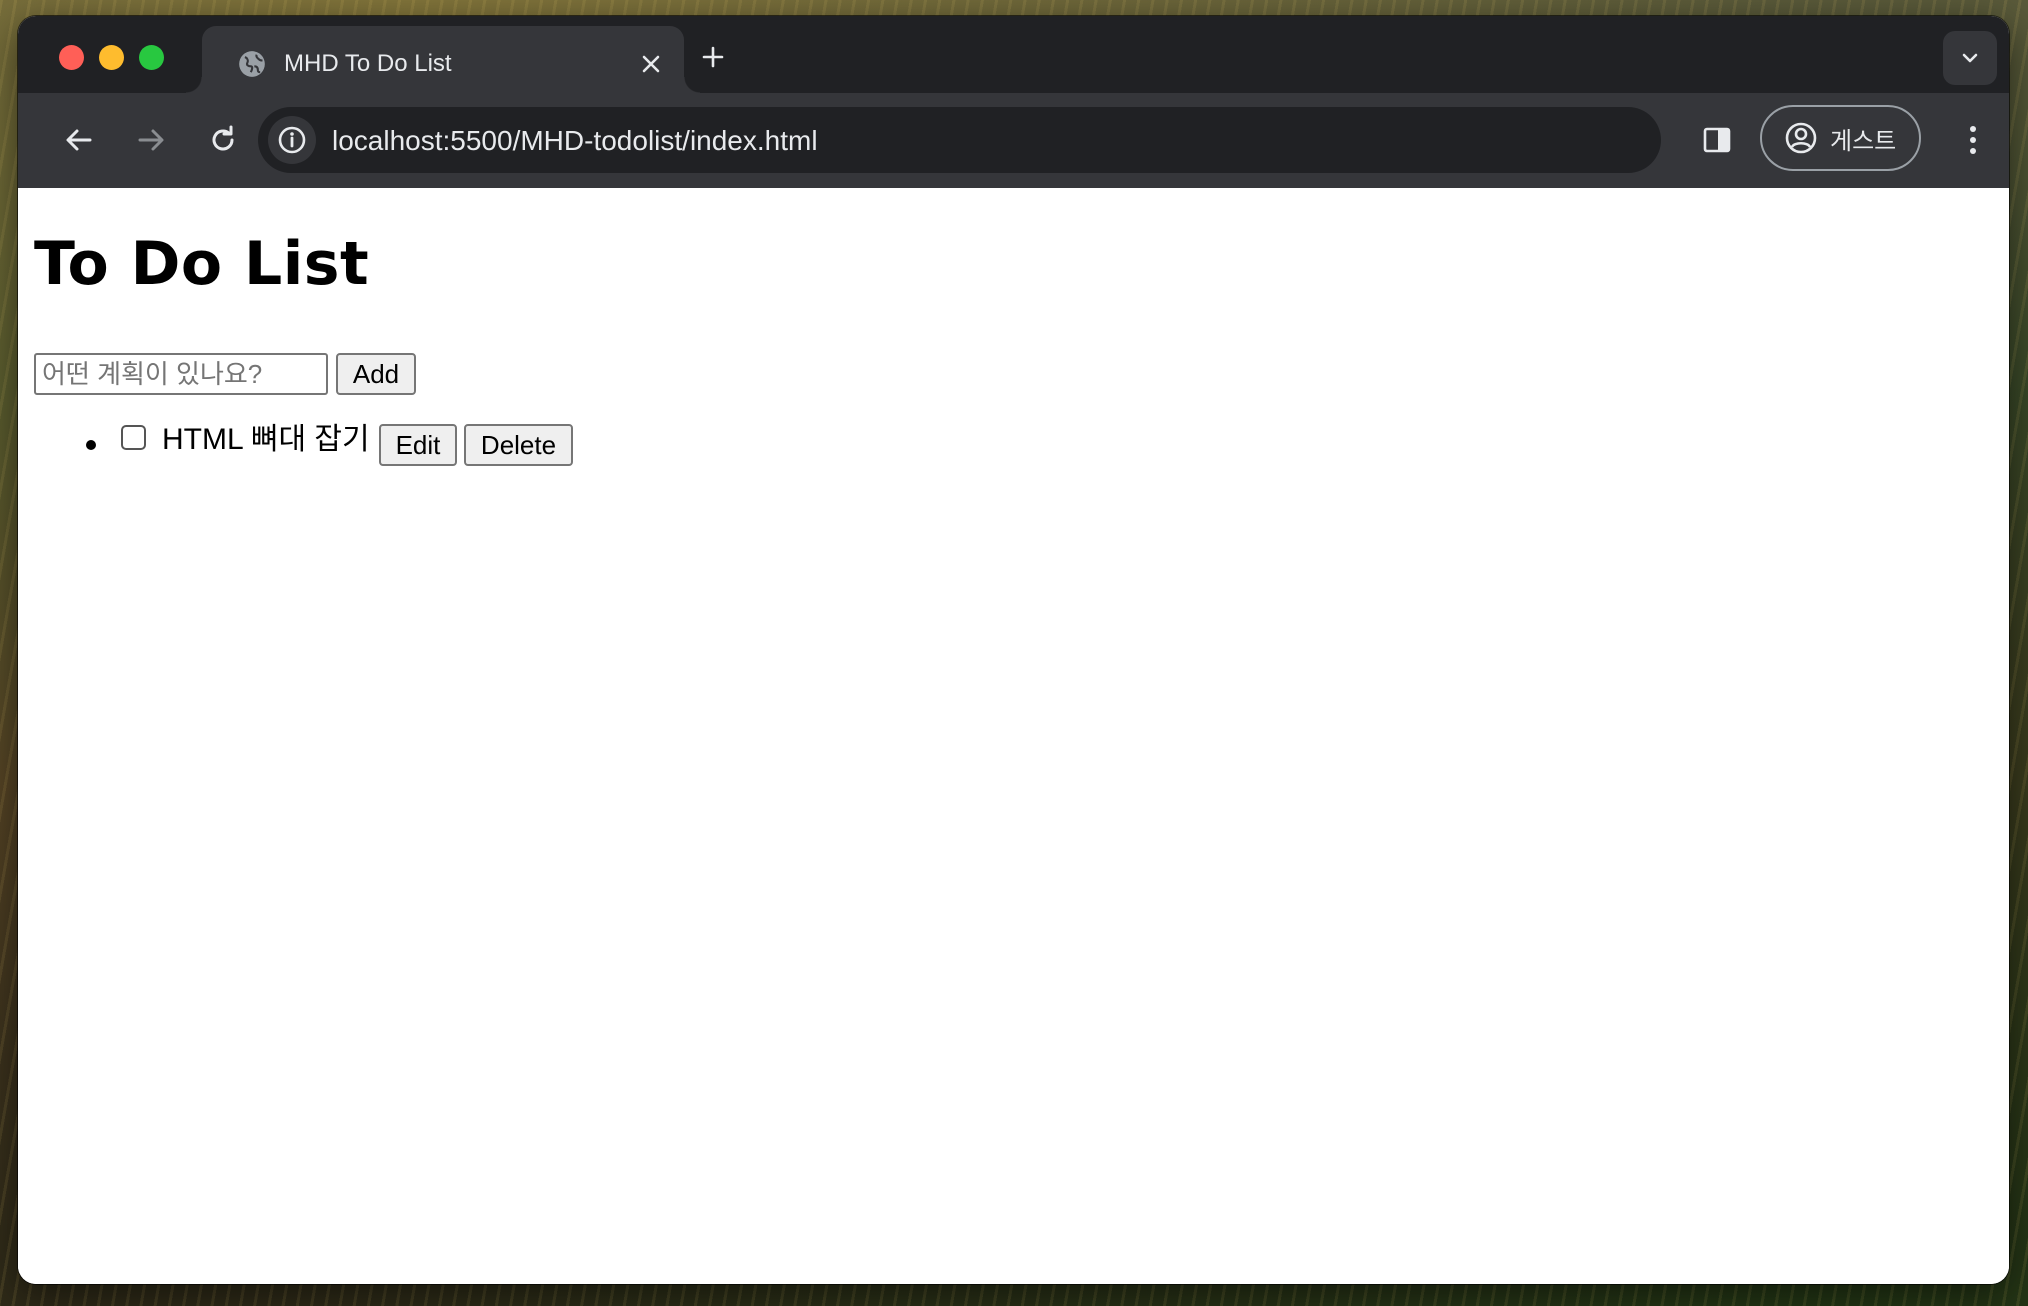  What do you see at coordinates (518, 445) in the screenshot?
I see `delete-button: Delete` at bounding box center [518, 445].